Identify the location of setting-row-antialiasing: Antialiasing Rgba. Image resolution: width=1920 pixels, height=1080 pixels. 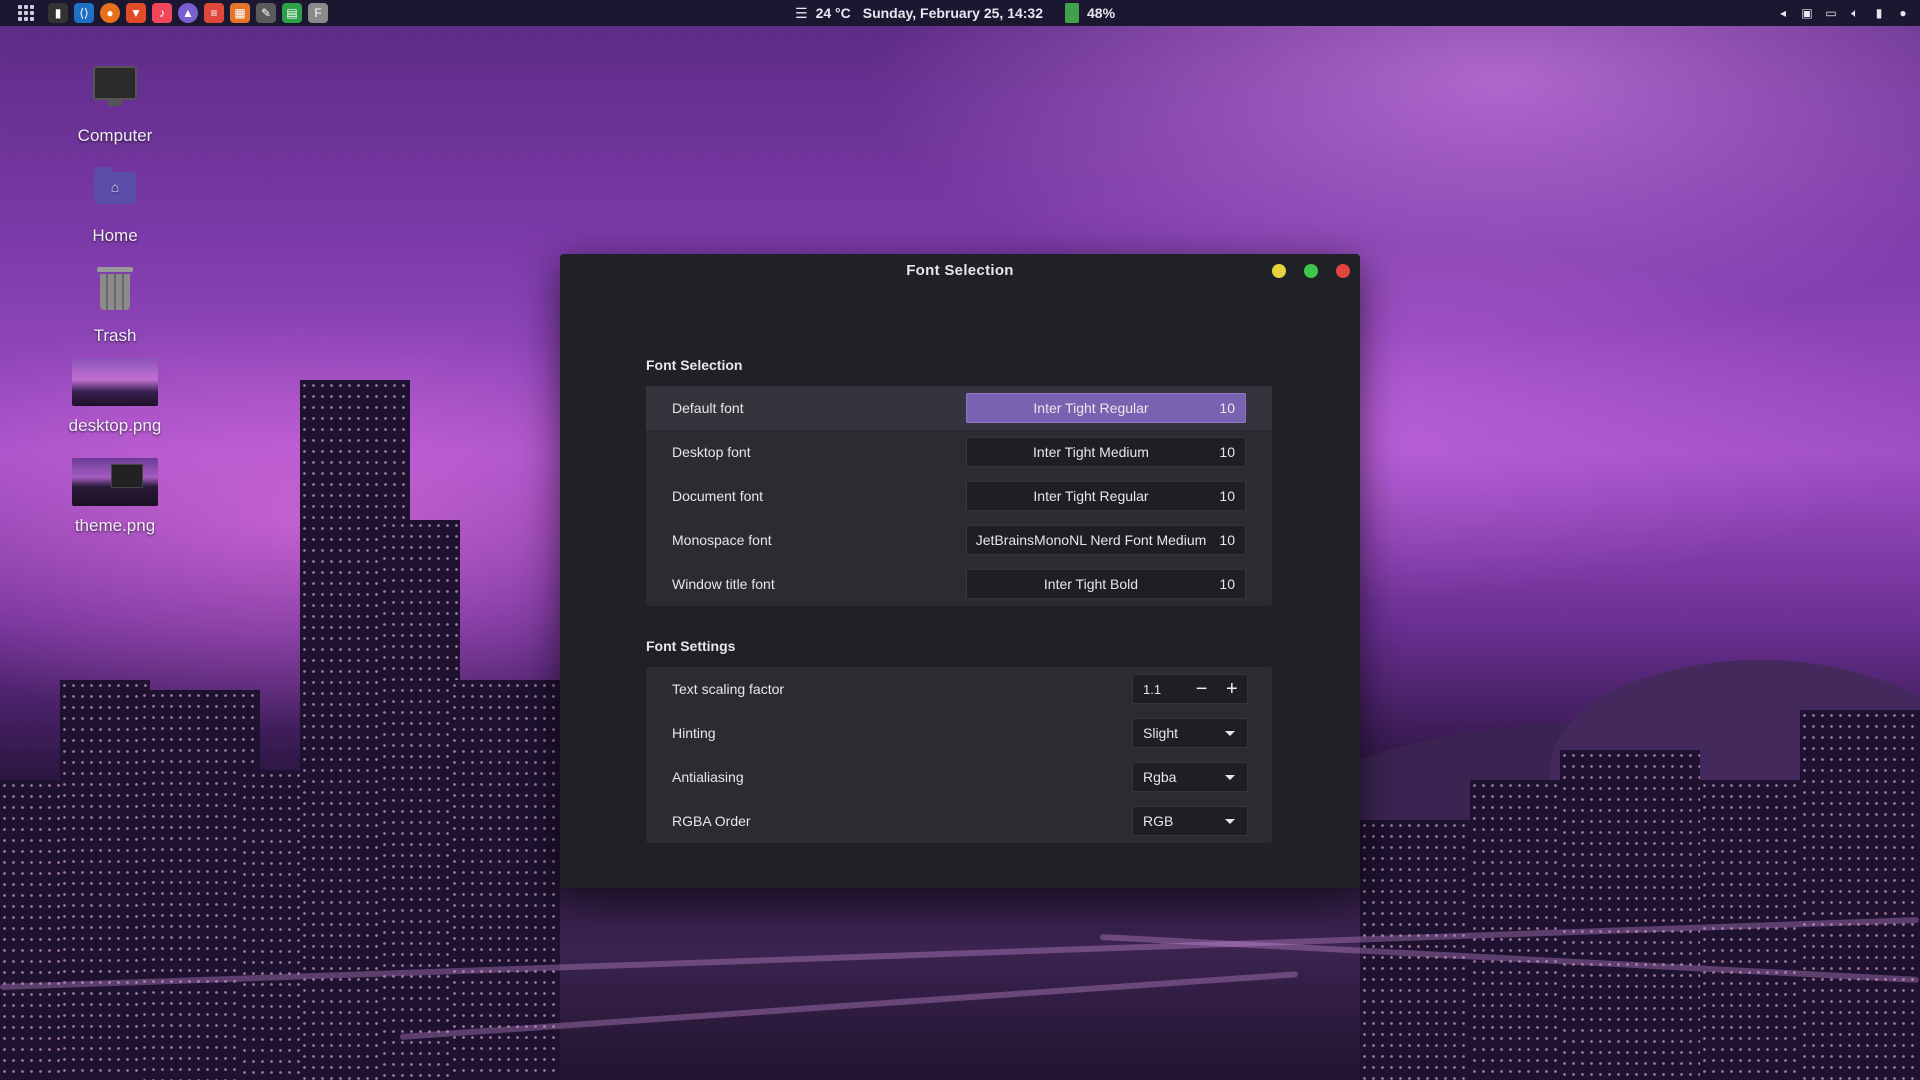
(959, 777).